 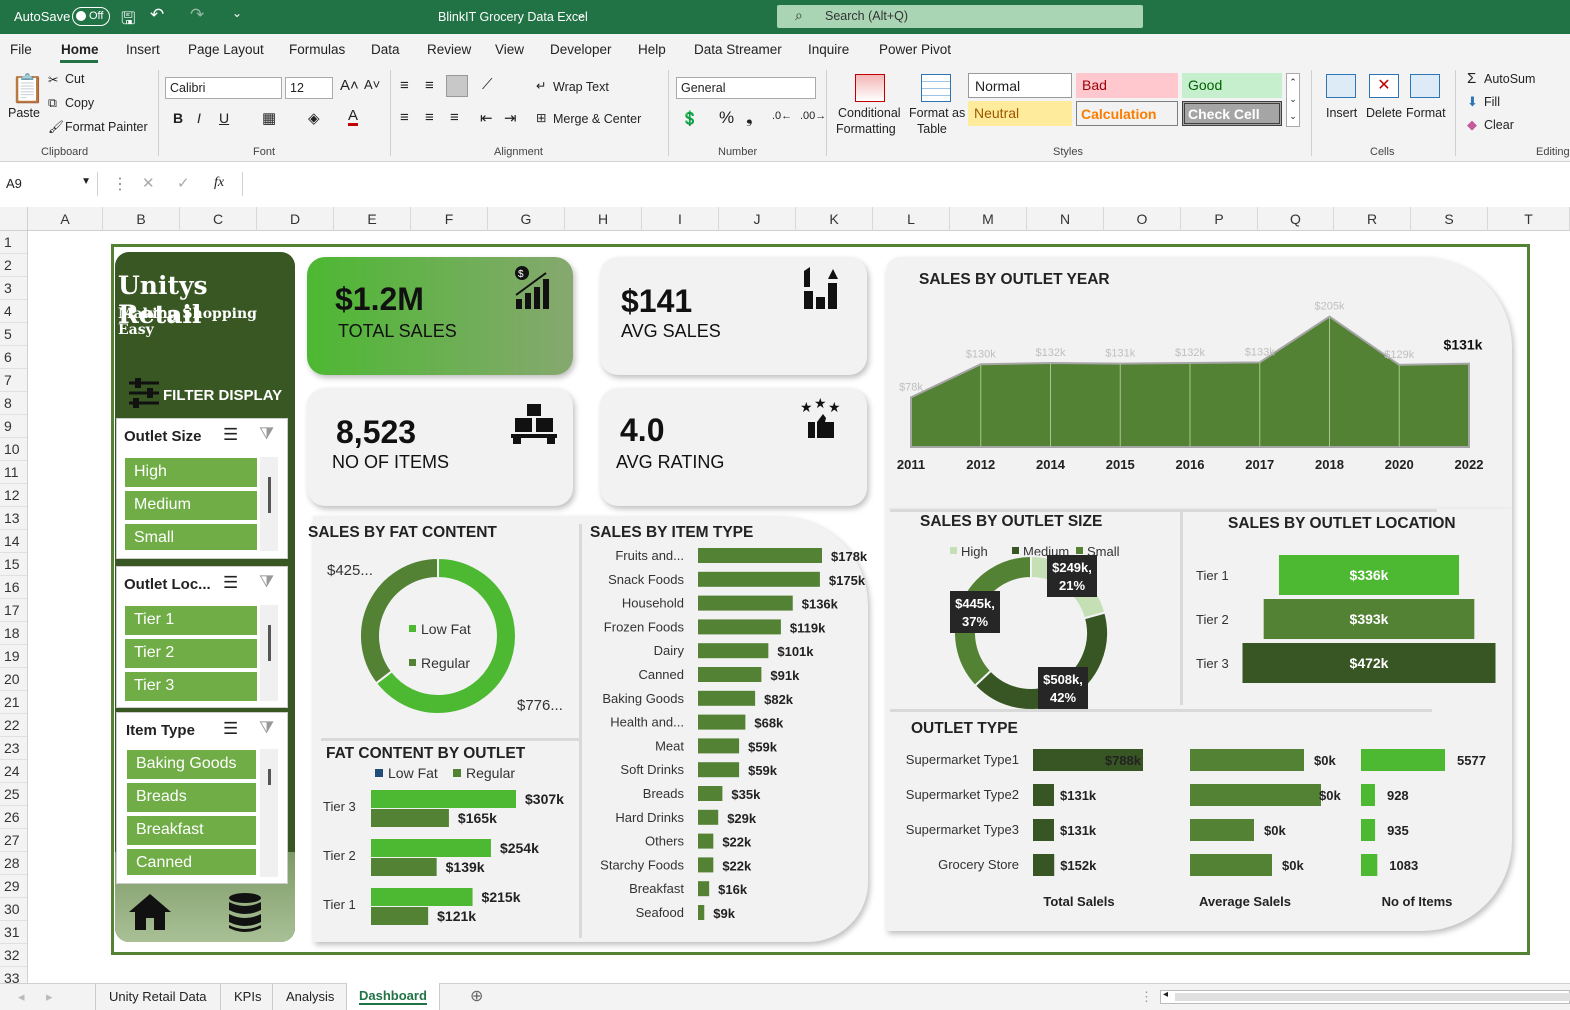 I want to click on row-header: 11, so click(x=13, y=472).